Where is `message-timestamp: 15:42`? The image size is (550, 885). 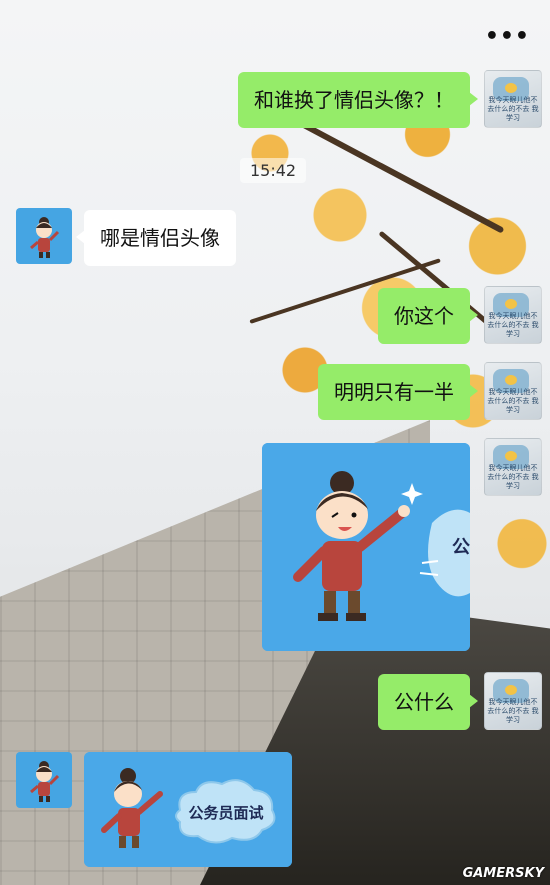
message-timestamp: 15:42 is located at coordinates (273, 170).